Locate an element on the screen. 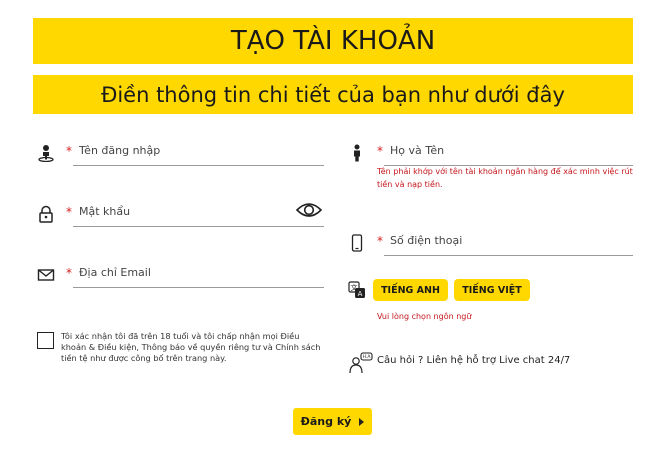 This screenshot has height=455, width=666. fullname-input is located at coordinates (508, 154).